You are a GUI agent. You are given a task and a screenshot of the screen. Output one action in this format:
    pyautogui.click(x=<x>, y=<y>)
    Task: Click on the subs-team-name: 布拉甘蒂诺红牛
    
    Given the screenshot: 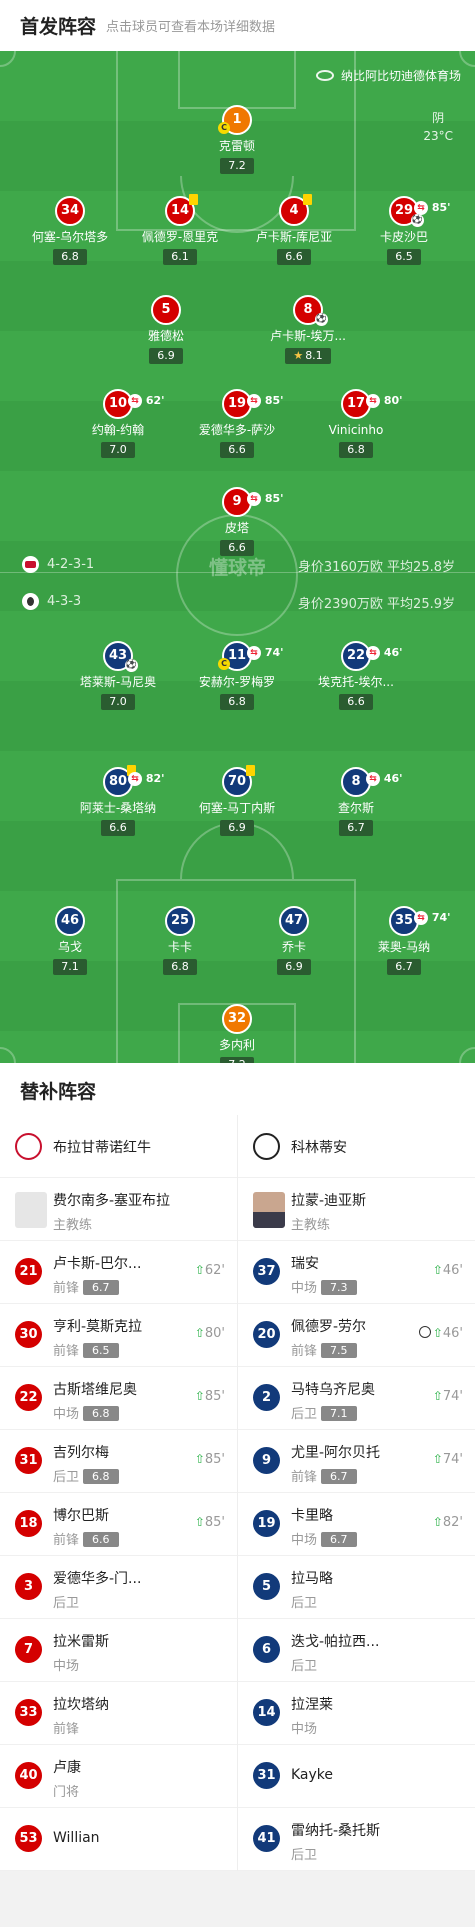 What is the action you would take?
    pyautogui.click(x=102, y=1148)
    